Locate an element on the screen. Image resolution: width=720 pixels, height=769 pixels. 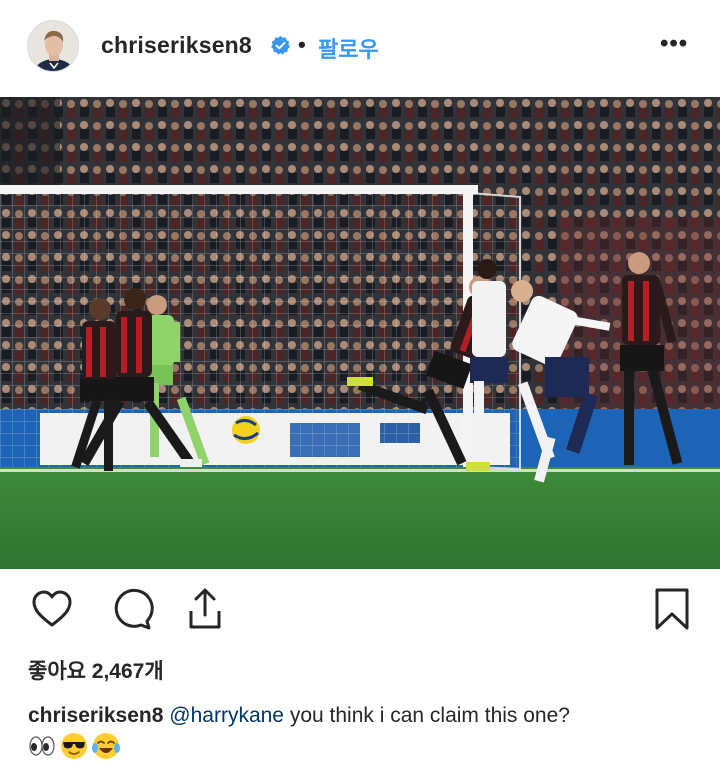
avatar is located at coordinates (53, 46).